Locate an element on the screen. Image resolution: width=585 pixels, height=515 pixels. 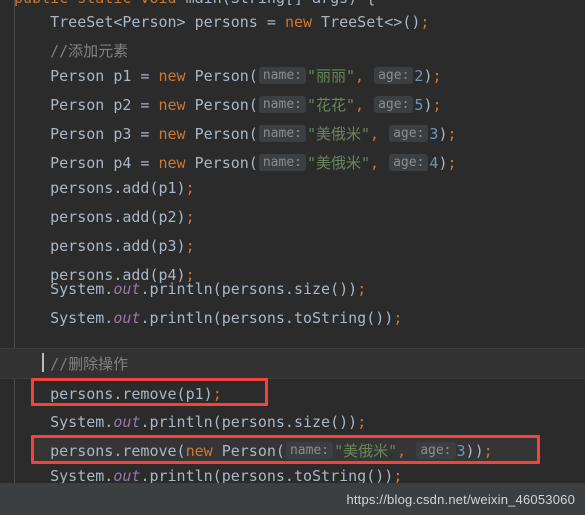
keyword-public: public is located at coordinates (41, 3).